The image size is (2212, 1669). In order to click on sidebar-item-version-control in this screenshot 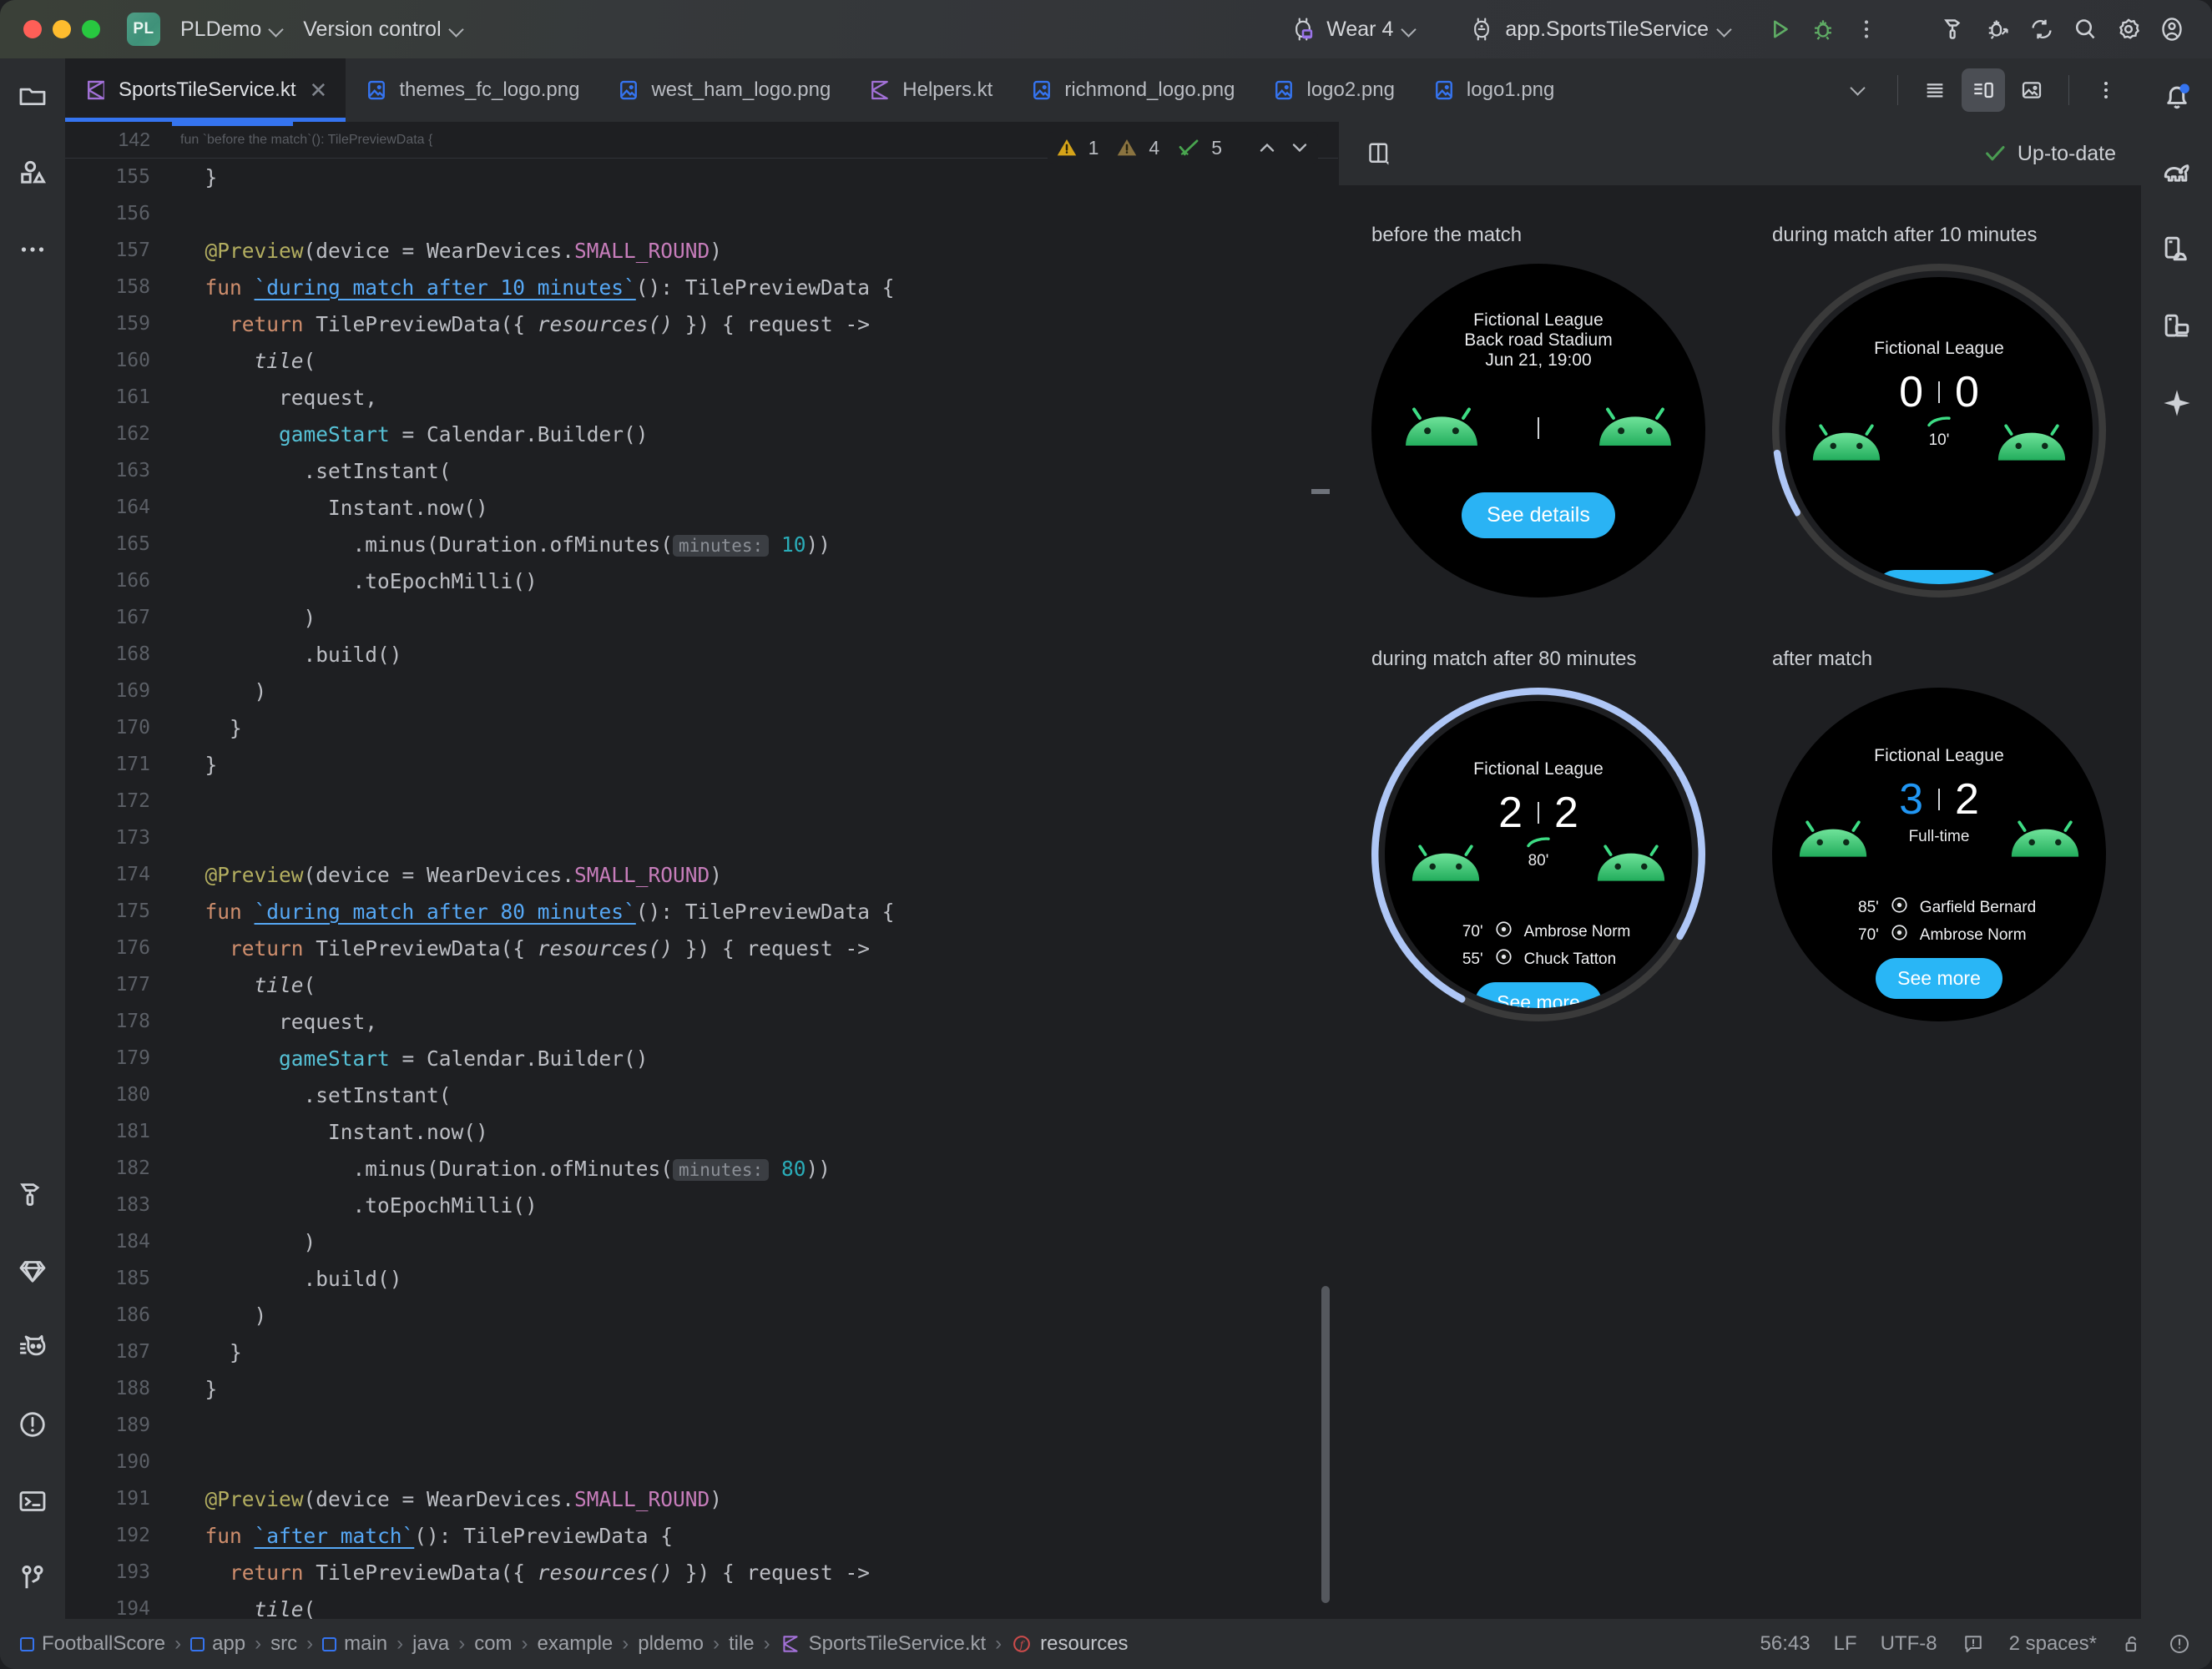, I will do `click(32, 1578)`.